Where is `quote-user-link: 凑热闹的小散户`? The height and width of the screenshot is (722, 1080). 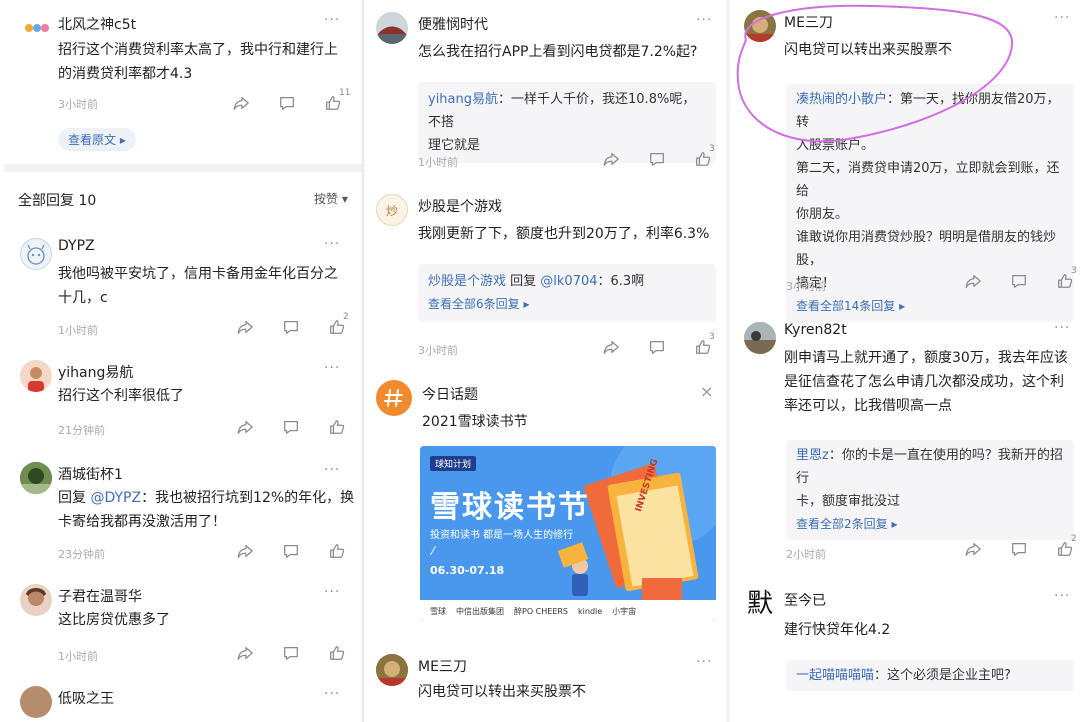
quote-user-link: 凑热闹的小散户 is located at coordinates (841, 99).